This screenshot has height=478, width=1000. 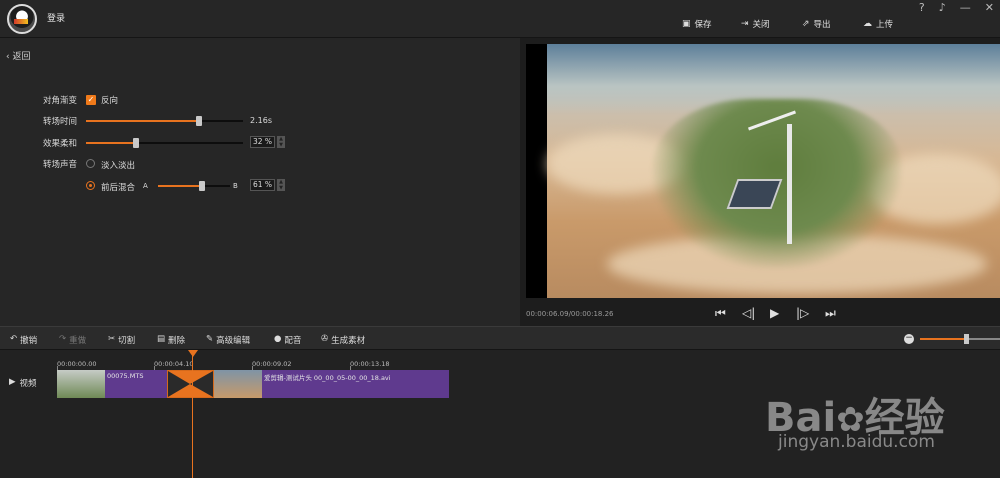 What do you see at coordinates (965, 8) in the screenshot?
I see `minimize-icon: —` at bounding box center [965, 8].